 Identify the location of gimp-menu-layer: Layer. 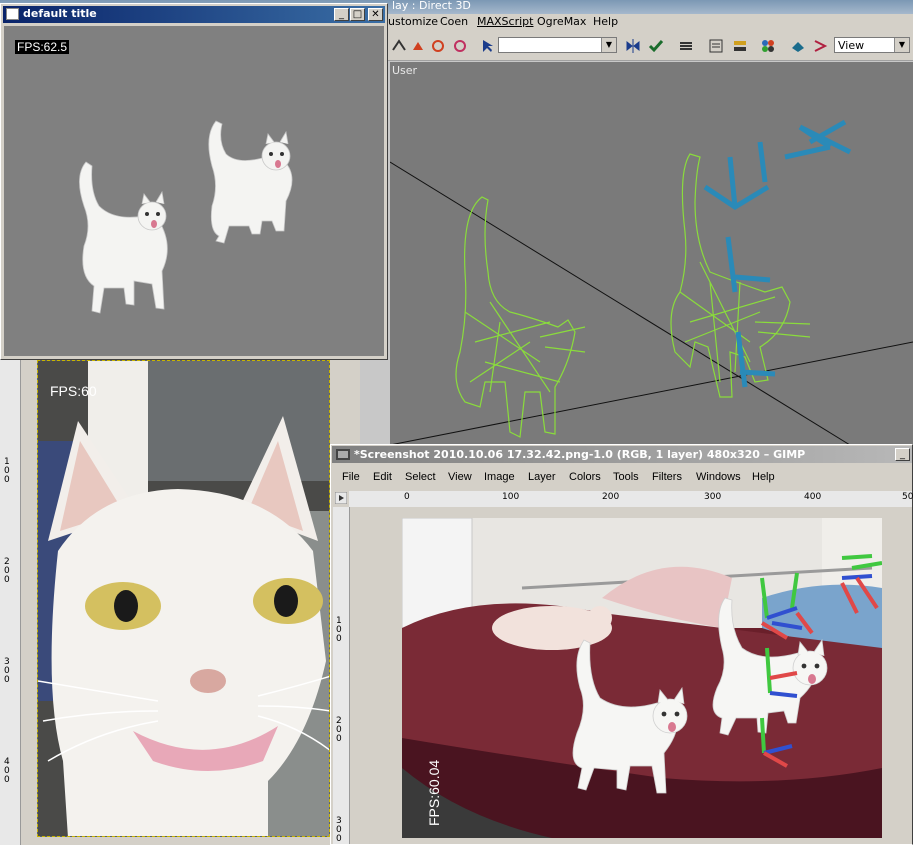
(542, 477).